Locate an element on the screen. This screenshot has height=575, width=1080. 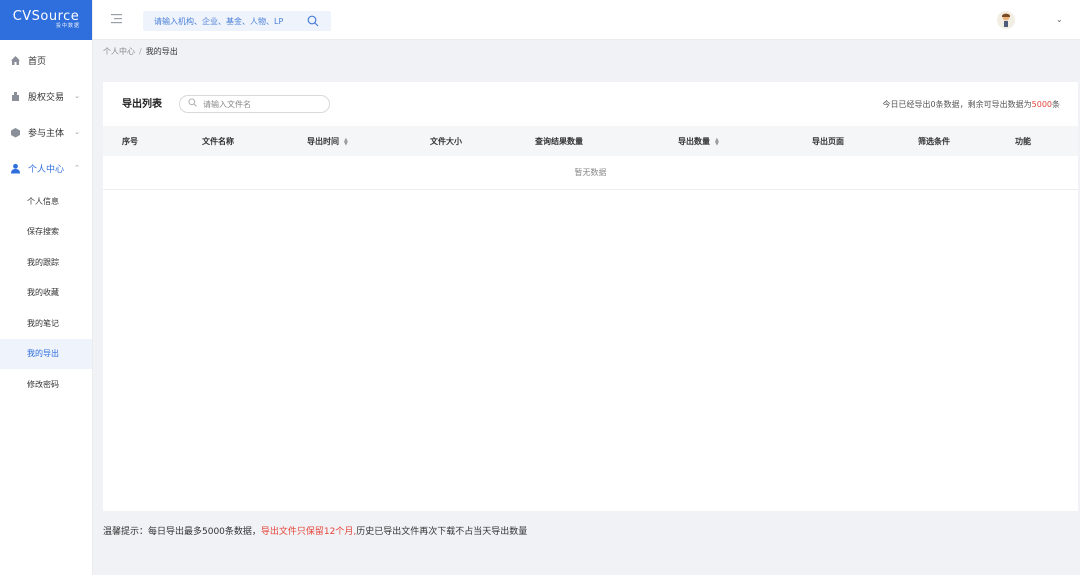
file-name-input is located at coordinates (258, 104).